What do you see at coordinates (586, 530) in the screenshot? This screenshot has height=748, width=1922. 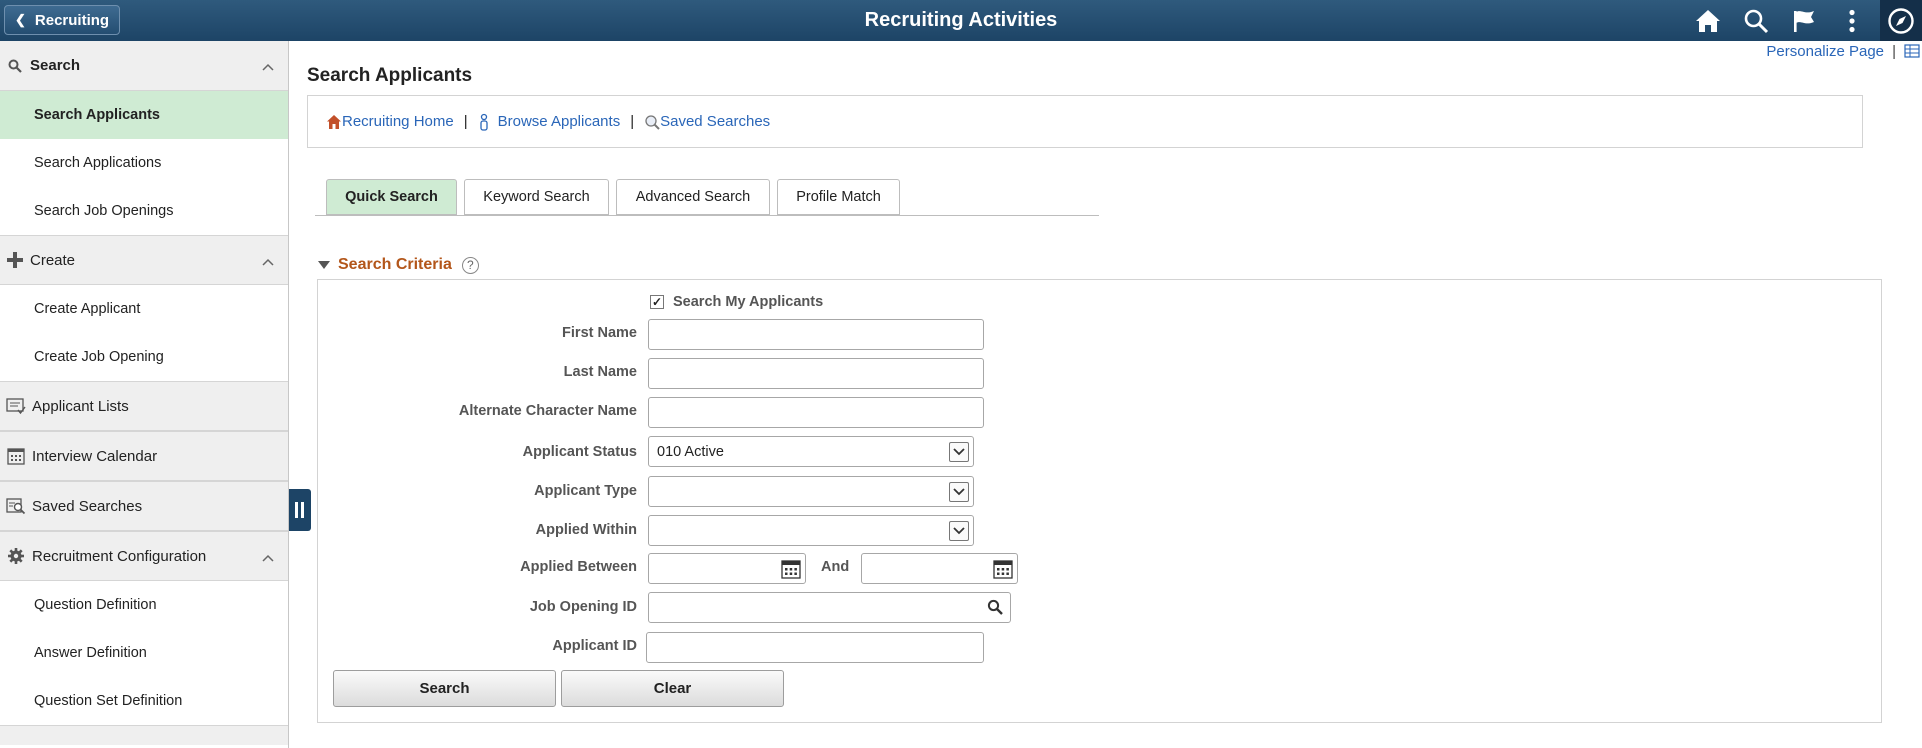 I see `applied-within-label: Applied Within` at bounding box center [586, 530].